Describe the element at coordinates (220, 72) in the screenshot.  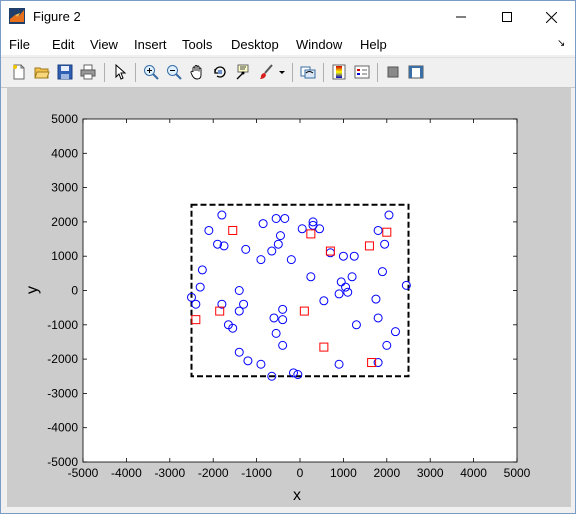
I see `rotate-3d-icon` at that location.